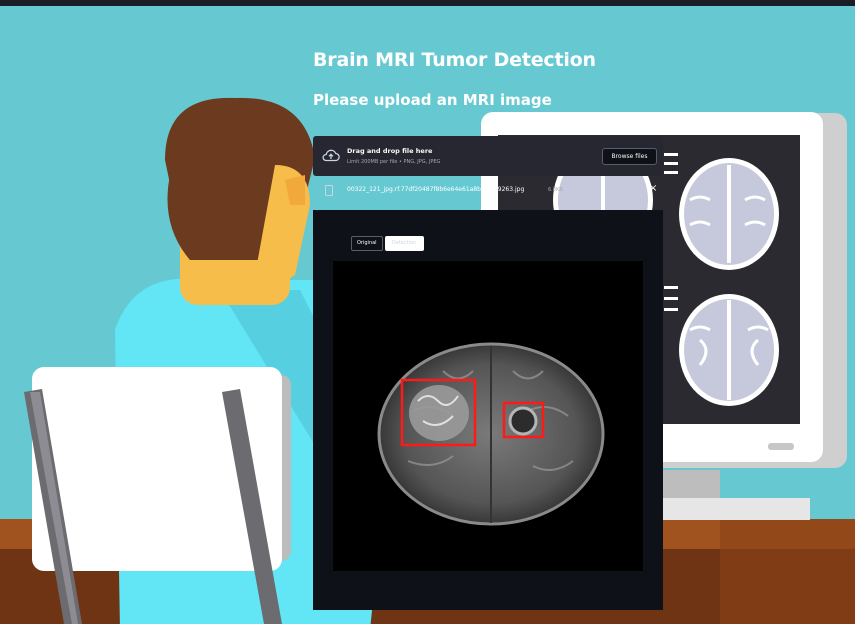 The image size is (855, 624). I want to click on close-icon: ×, so click(653, 188).